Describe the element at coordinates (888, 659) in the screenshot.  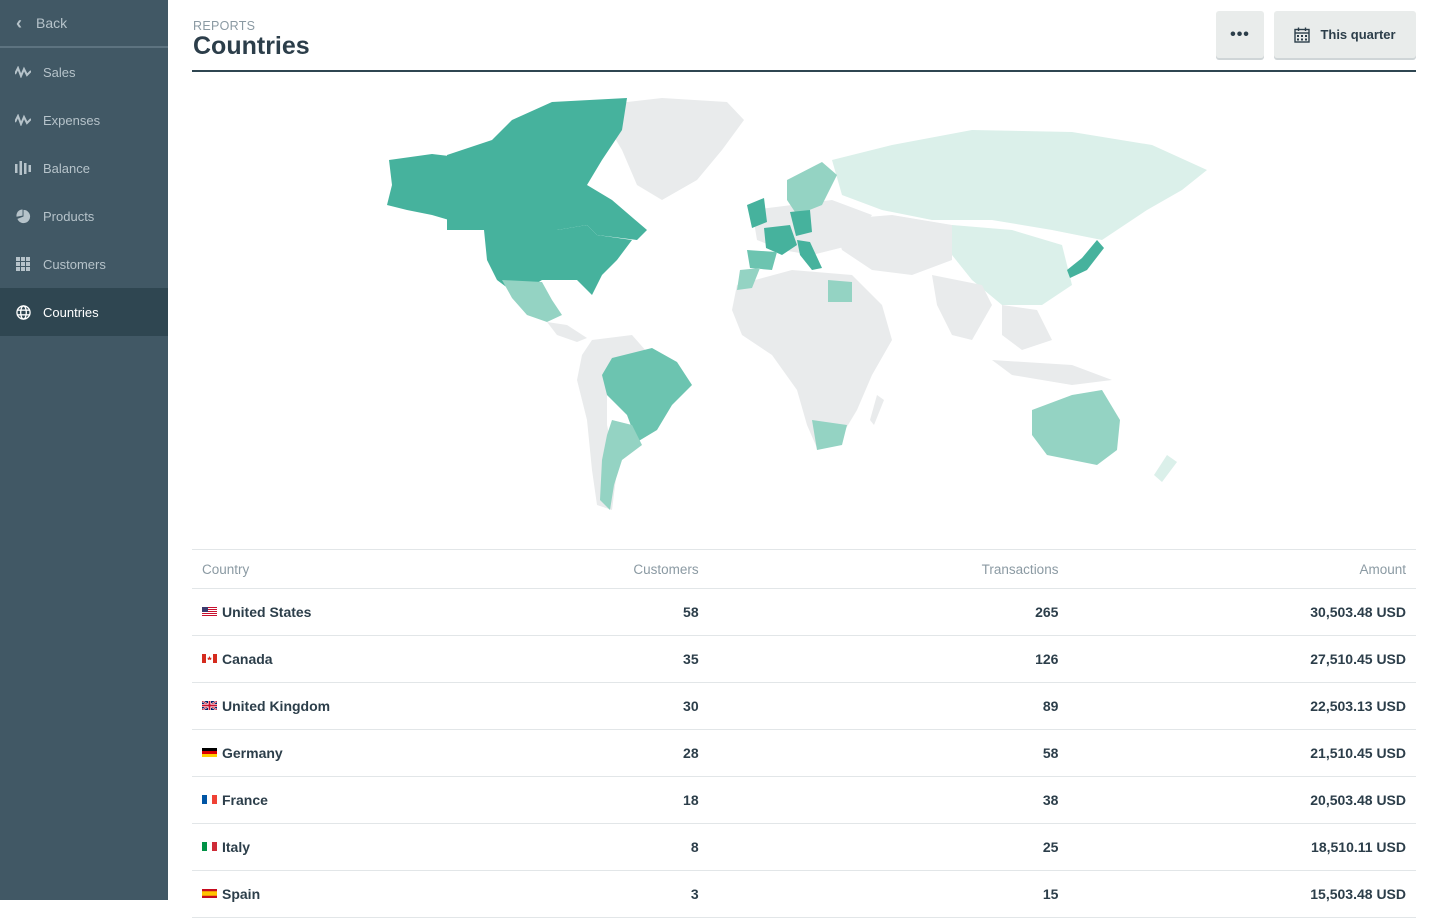
I see `transactions-cell: 126` at that location.